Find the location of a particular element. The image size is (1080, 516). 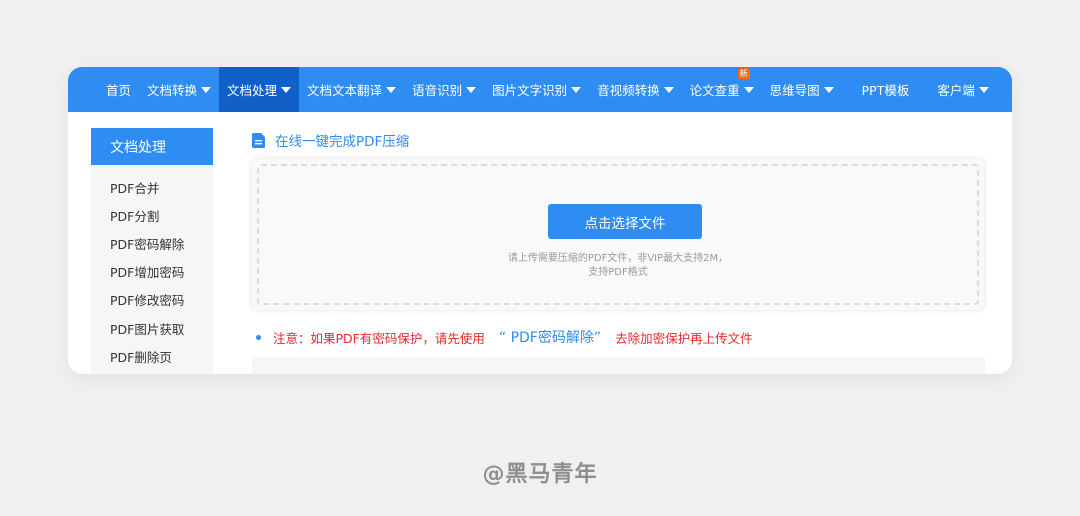

nav-label: PPT模板 is located at coordinates (885, 90).